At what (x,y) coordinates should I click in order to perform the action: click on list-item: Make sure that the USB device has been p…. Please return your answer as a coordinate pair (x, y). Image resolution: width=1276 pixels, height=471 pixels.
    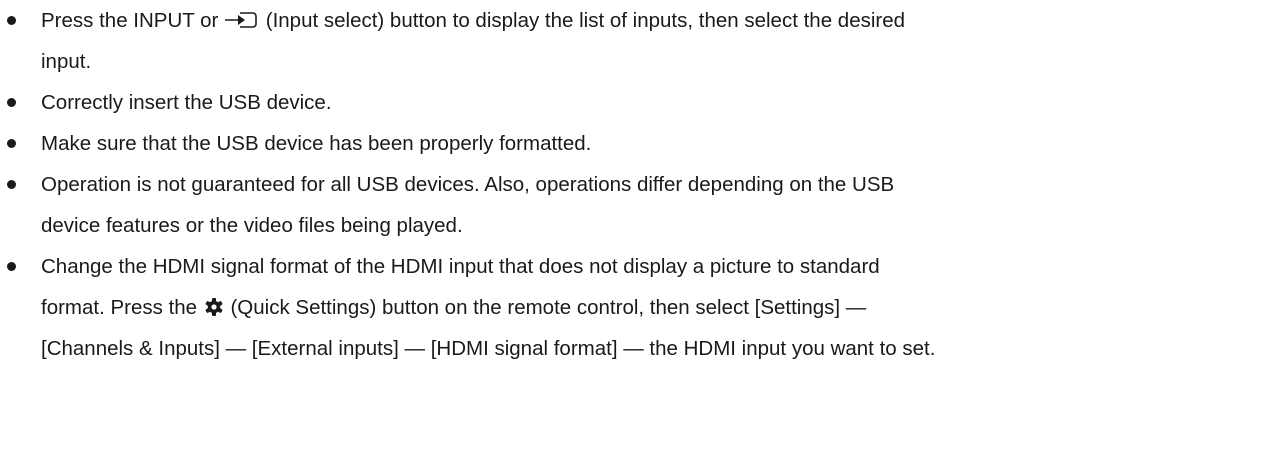
    Looking at the image, I should click on (638, 143).